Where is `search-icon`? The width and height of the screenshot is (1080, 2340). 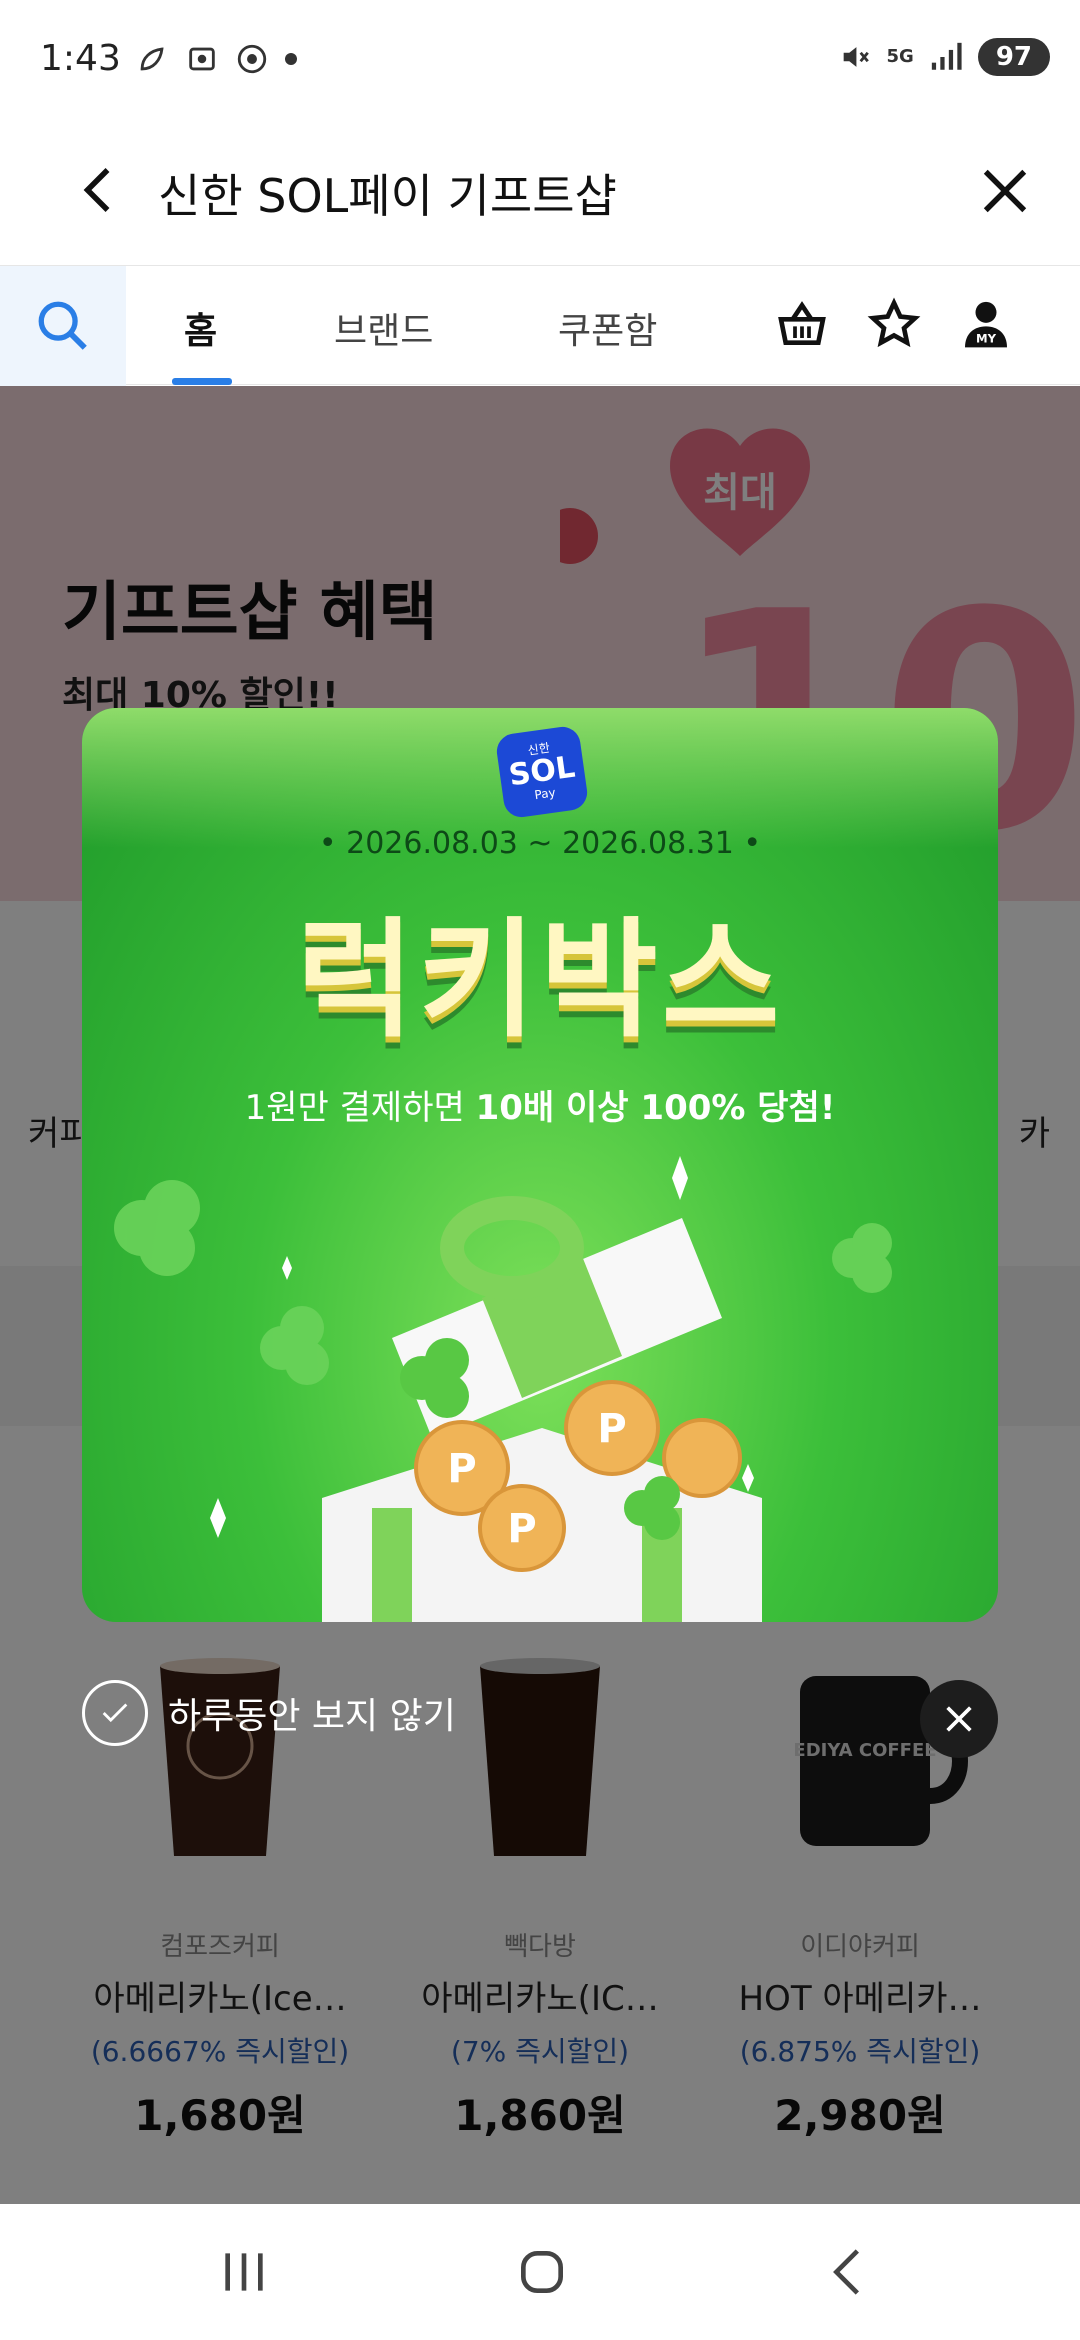 search-icon is located at coordinates (62, 325).